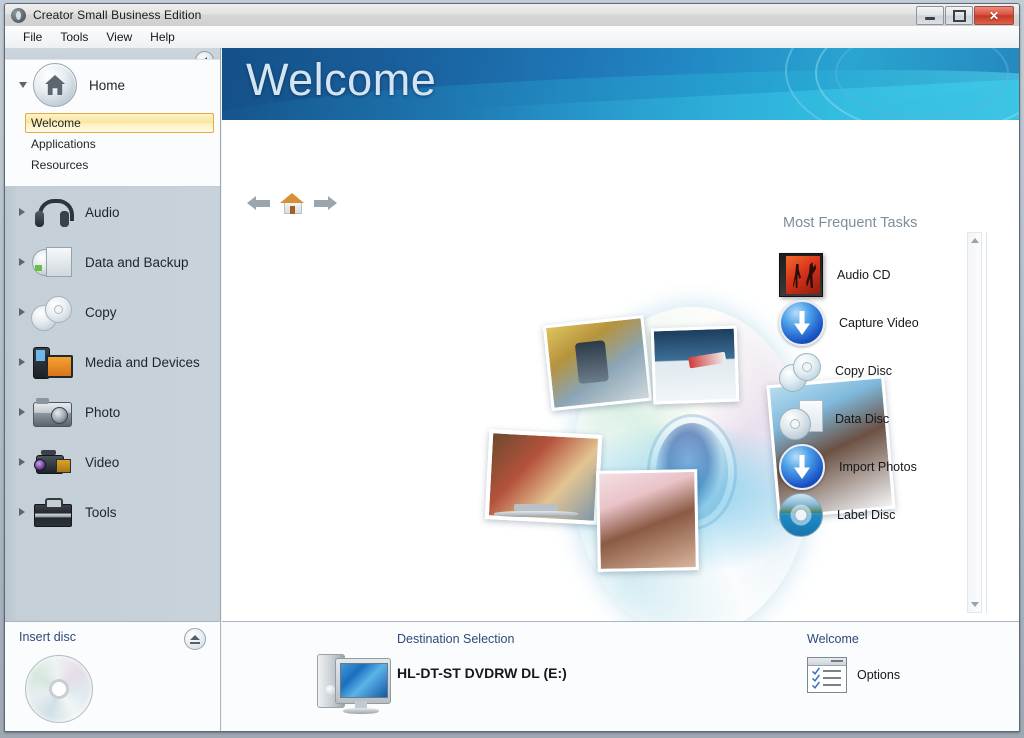  I want to click on options-button: Options, so click(853, 675).